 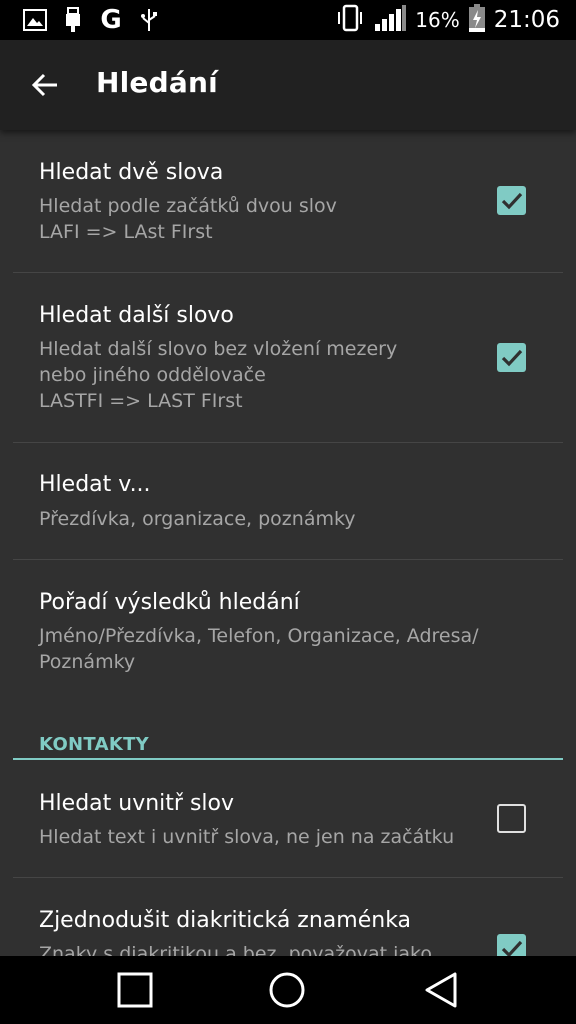 I want to click on app-bar: Hledání, so click(x=288, y=85).